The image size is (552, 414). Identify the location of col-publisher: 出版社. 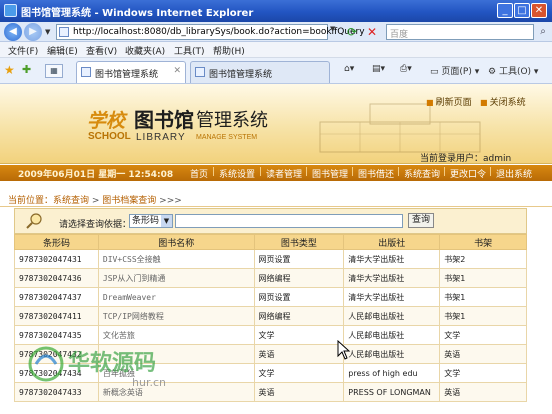
(392, 242).